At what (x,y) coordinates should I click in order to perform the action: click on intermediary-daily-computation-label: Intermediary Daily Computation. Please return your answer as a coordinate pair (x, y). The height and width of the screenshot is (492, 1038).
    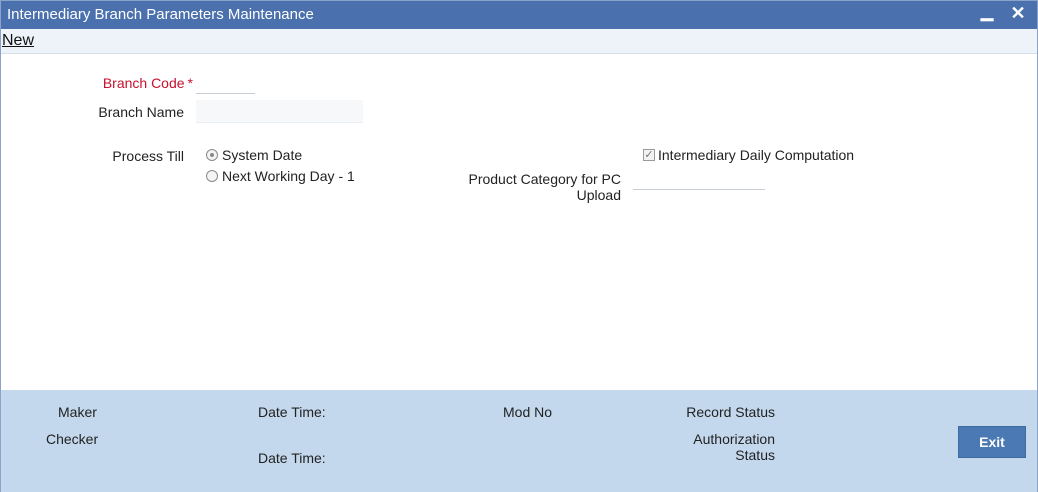
    Looking at the image, I should click on (756, 155).